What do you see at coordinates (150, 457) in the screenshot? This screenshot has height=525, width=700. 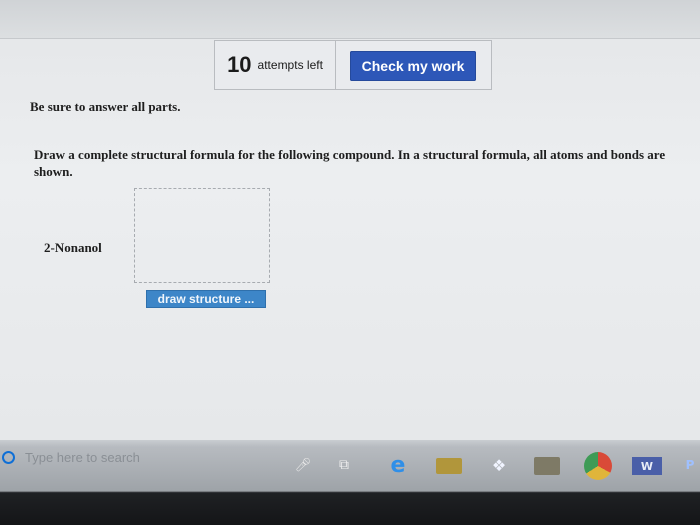 I see `taskbar-search: Type here to search` at bounding box center [150, 457].